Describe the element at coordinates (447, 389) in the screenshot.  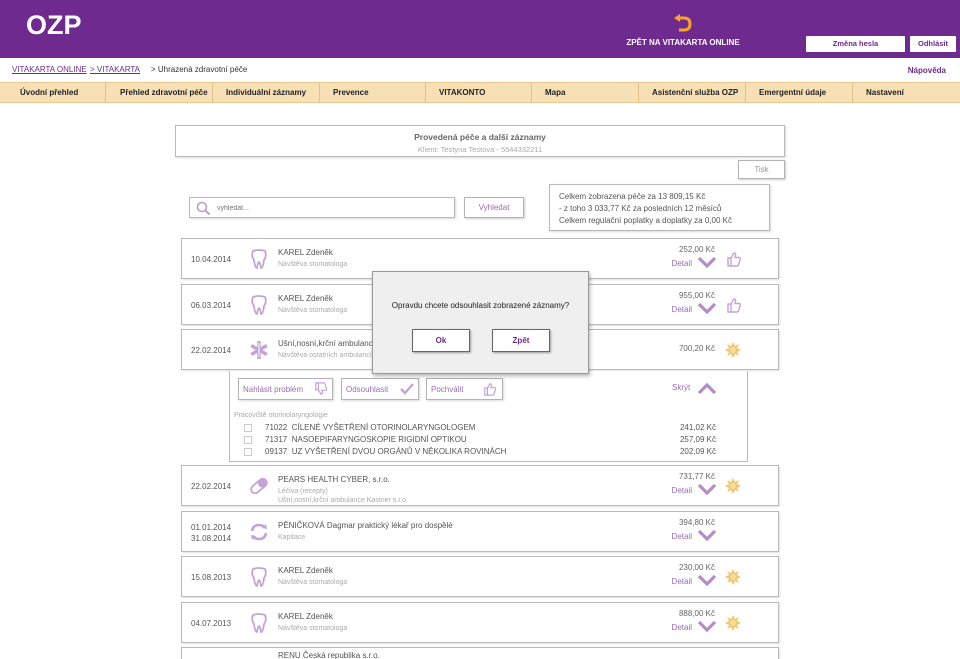
I see `praise-label: Pochválit` at that location.